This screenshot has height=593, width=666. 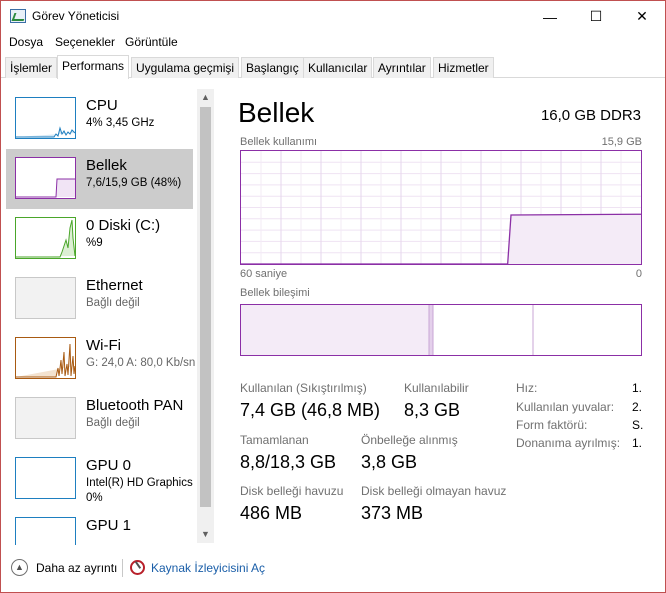 I want to click on disk-thumbnail-graph, so click(x=45, y=238).